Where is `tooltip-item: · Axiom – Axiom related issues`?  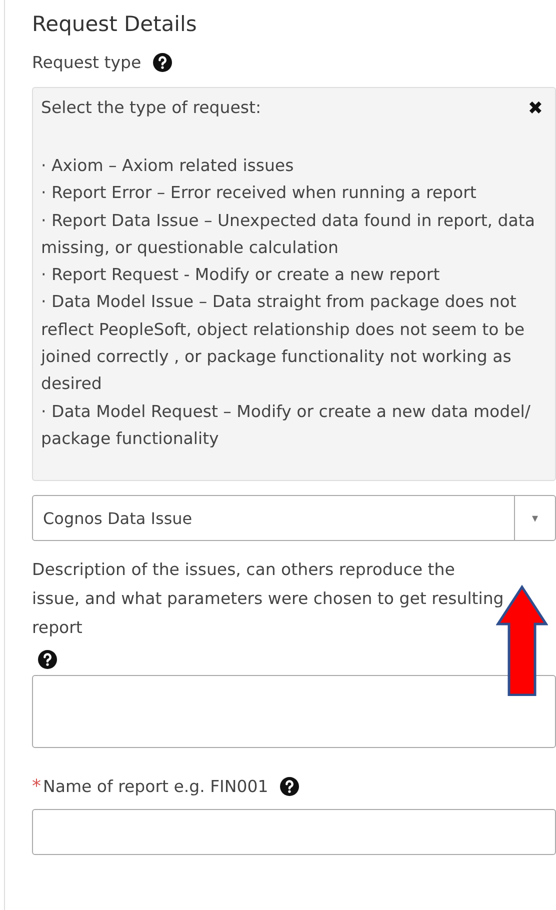
tooltip-item: · Axiom – Axiom related issues is located at coordinates (168, 166).